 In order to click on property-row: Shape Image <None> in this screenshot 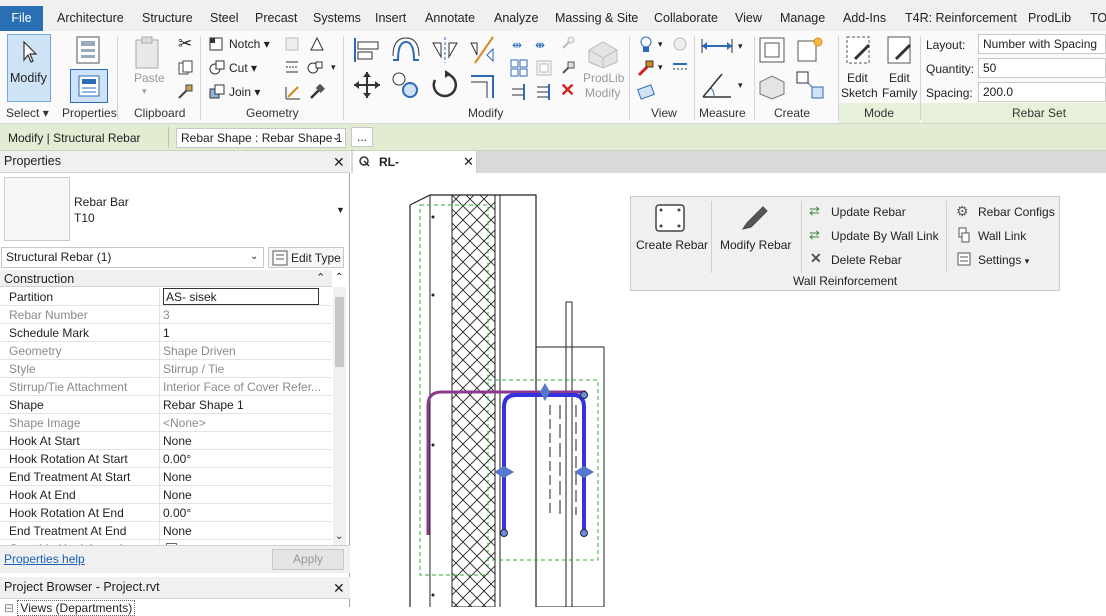, I will do `click(166, 423)`.